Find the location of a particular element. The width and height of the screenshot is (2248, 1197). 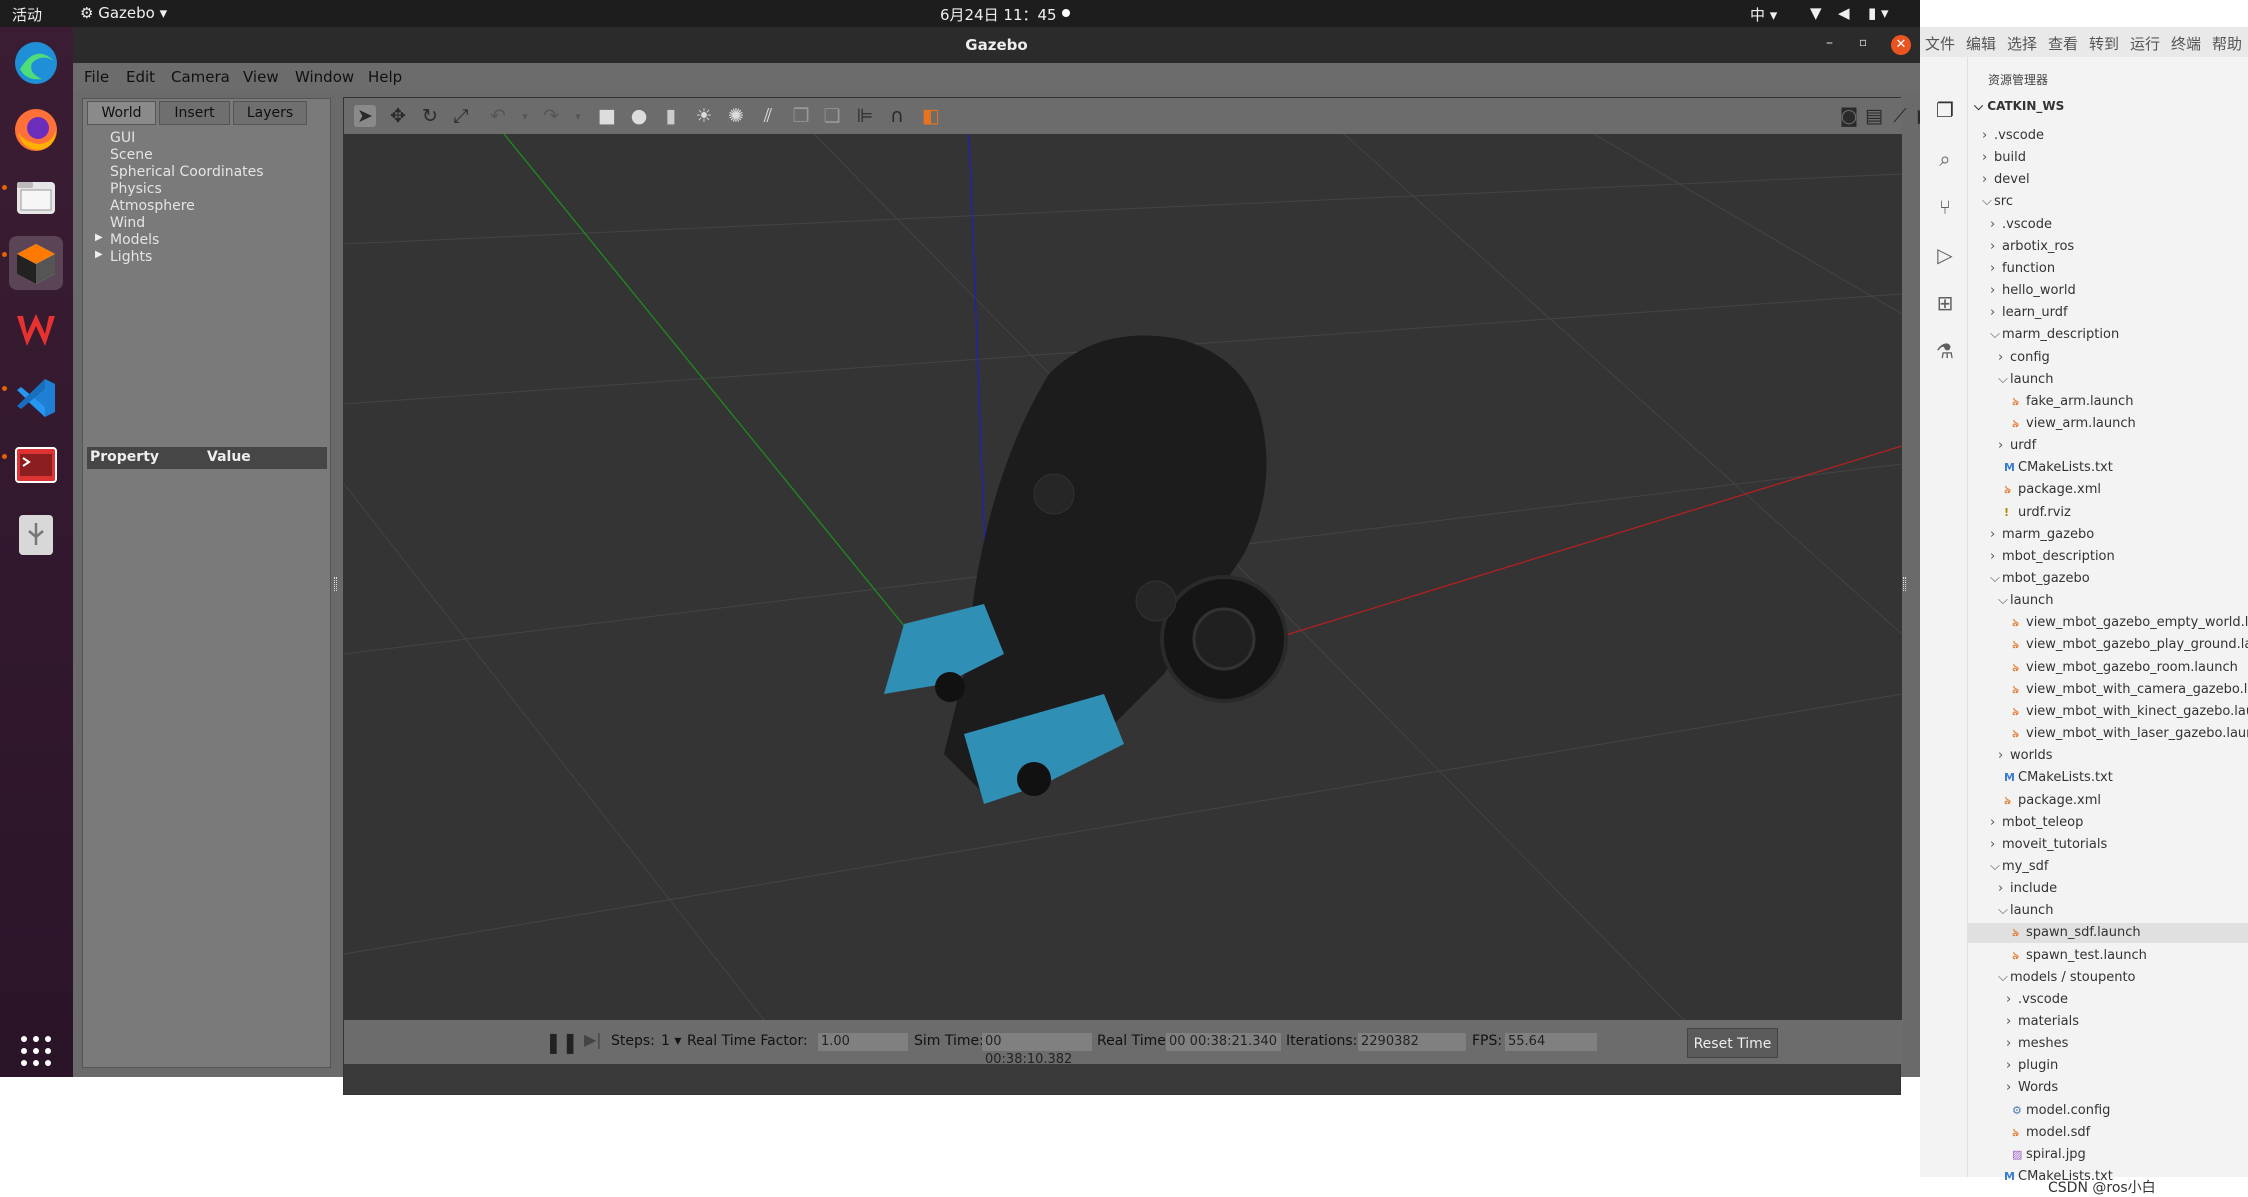

file-tree-item: › worlds is located at coordinates (2108, 756).